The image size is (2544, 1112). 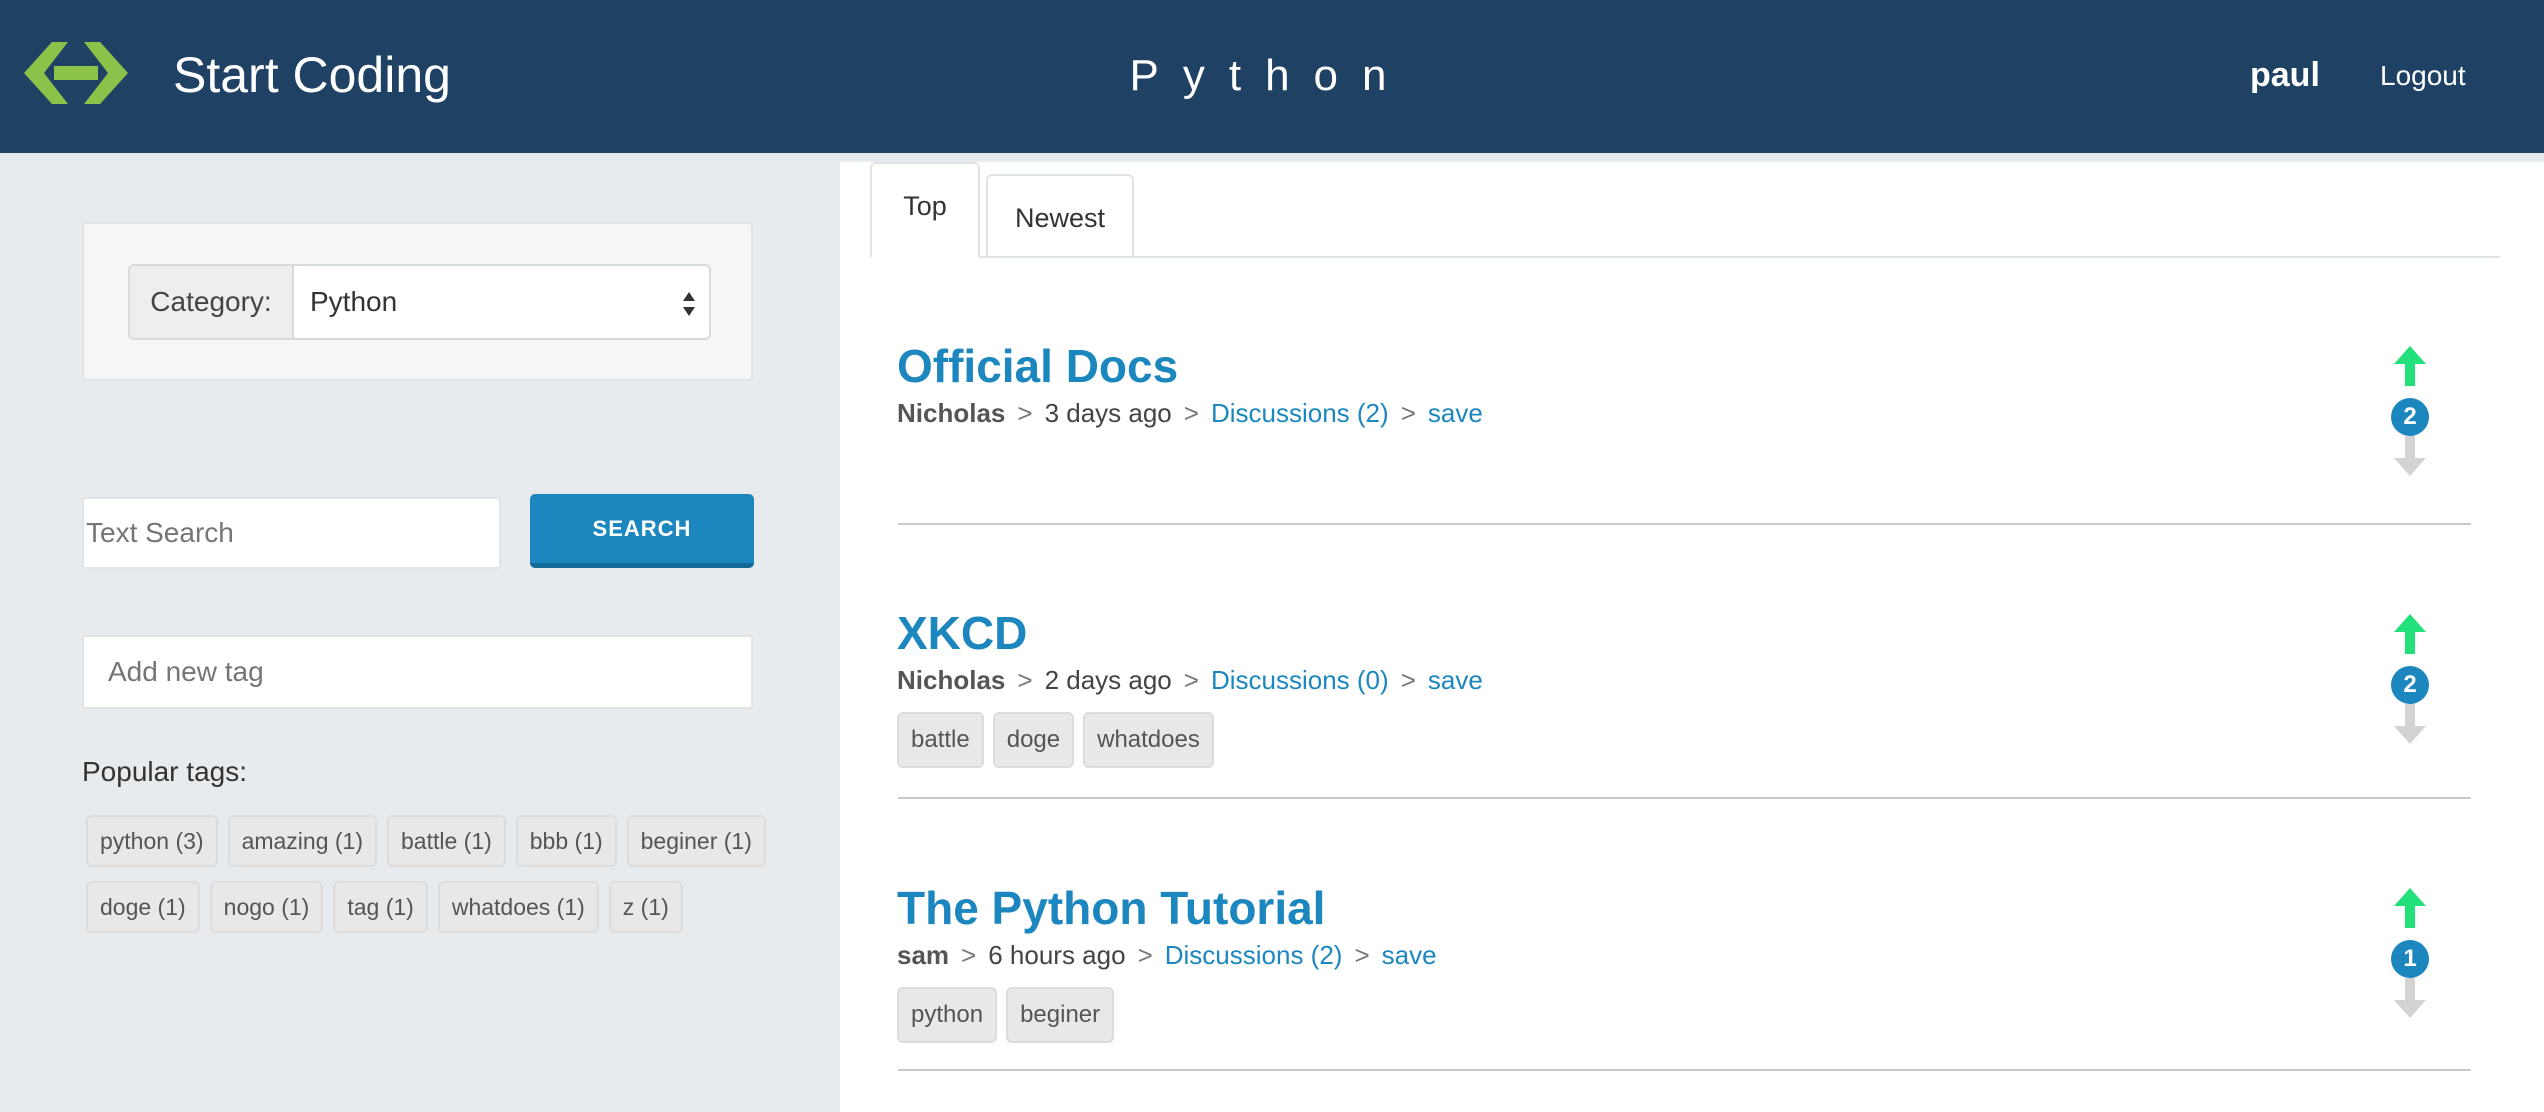 What do you see at coordinates (417, 672) in the screenshot?
I see `add-tag-input` at bounding box center [417, 672].